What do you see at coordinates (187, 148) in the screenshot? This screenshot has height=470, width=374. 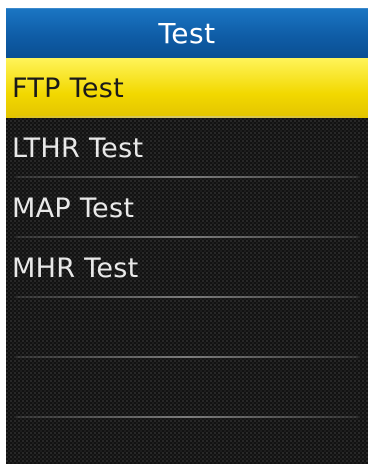 I see `menu-item-lthr-test: LTHR Test` at bounding box center [187, 148].